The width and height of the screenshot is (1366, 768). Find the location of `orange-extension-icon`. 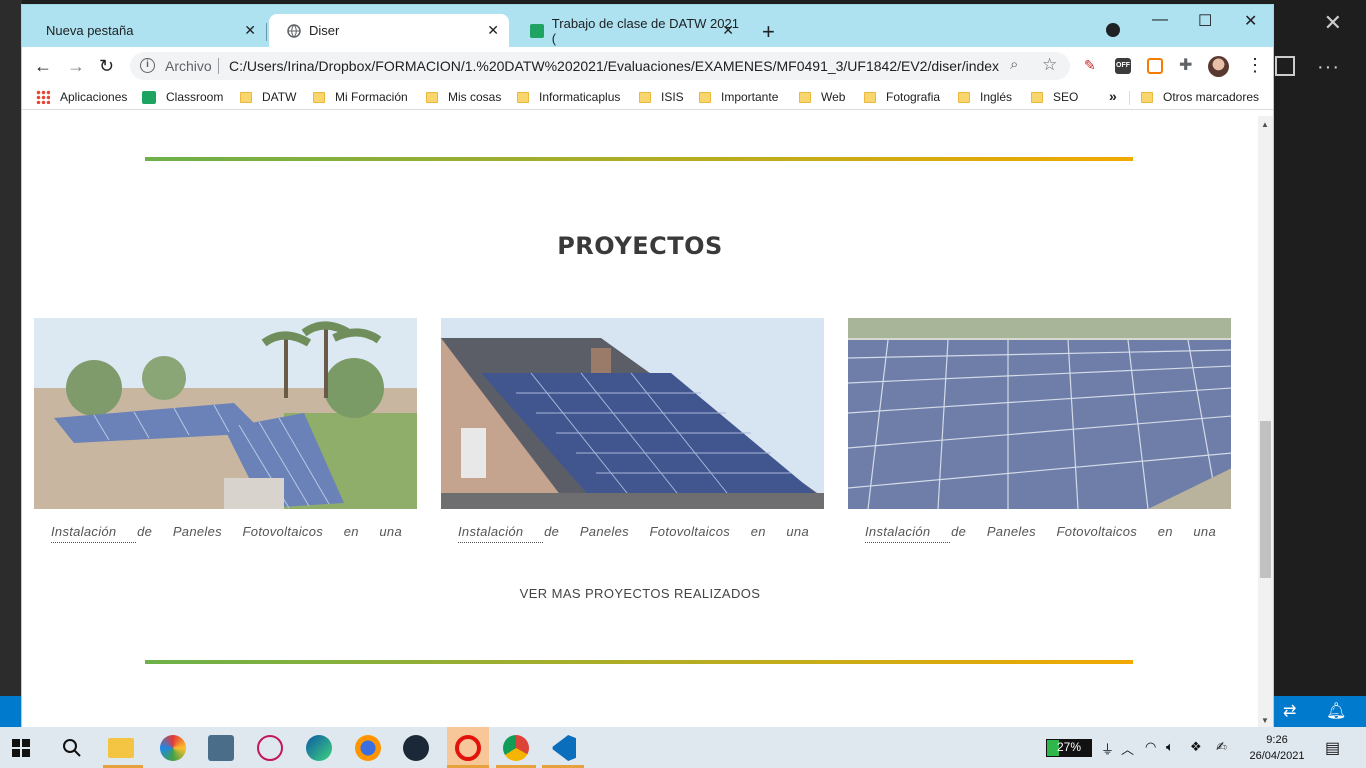

orange-extension-icon is located at coordinates (1155, 66).